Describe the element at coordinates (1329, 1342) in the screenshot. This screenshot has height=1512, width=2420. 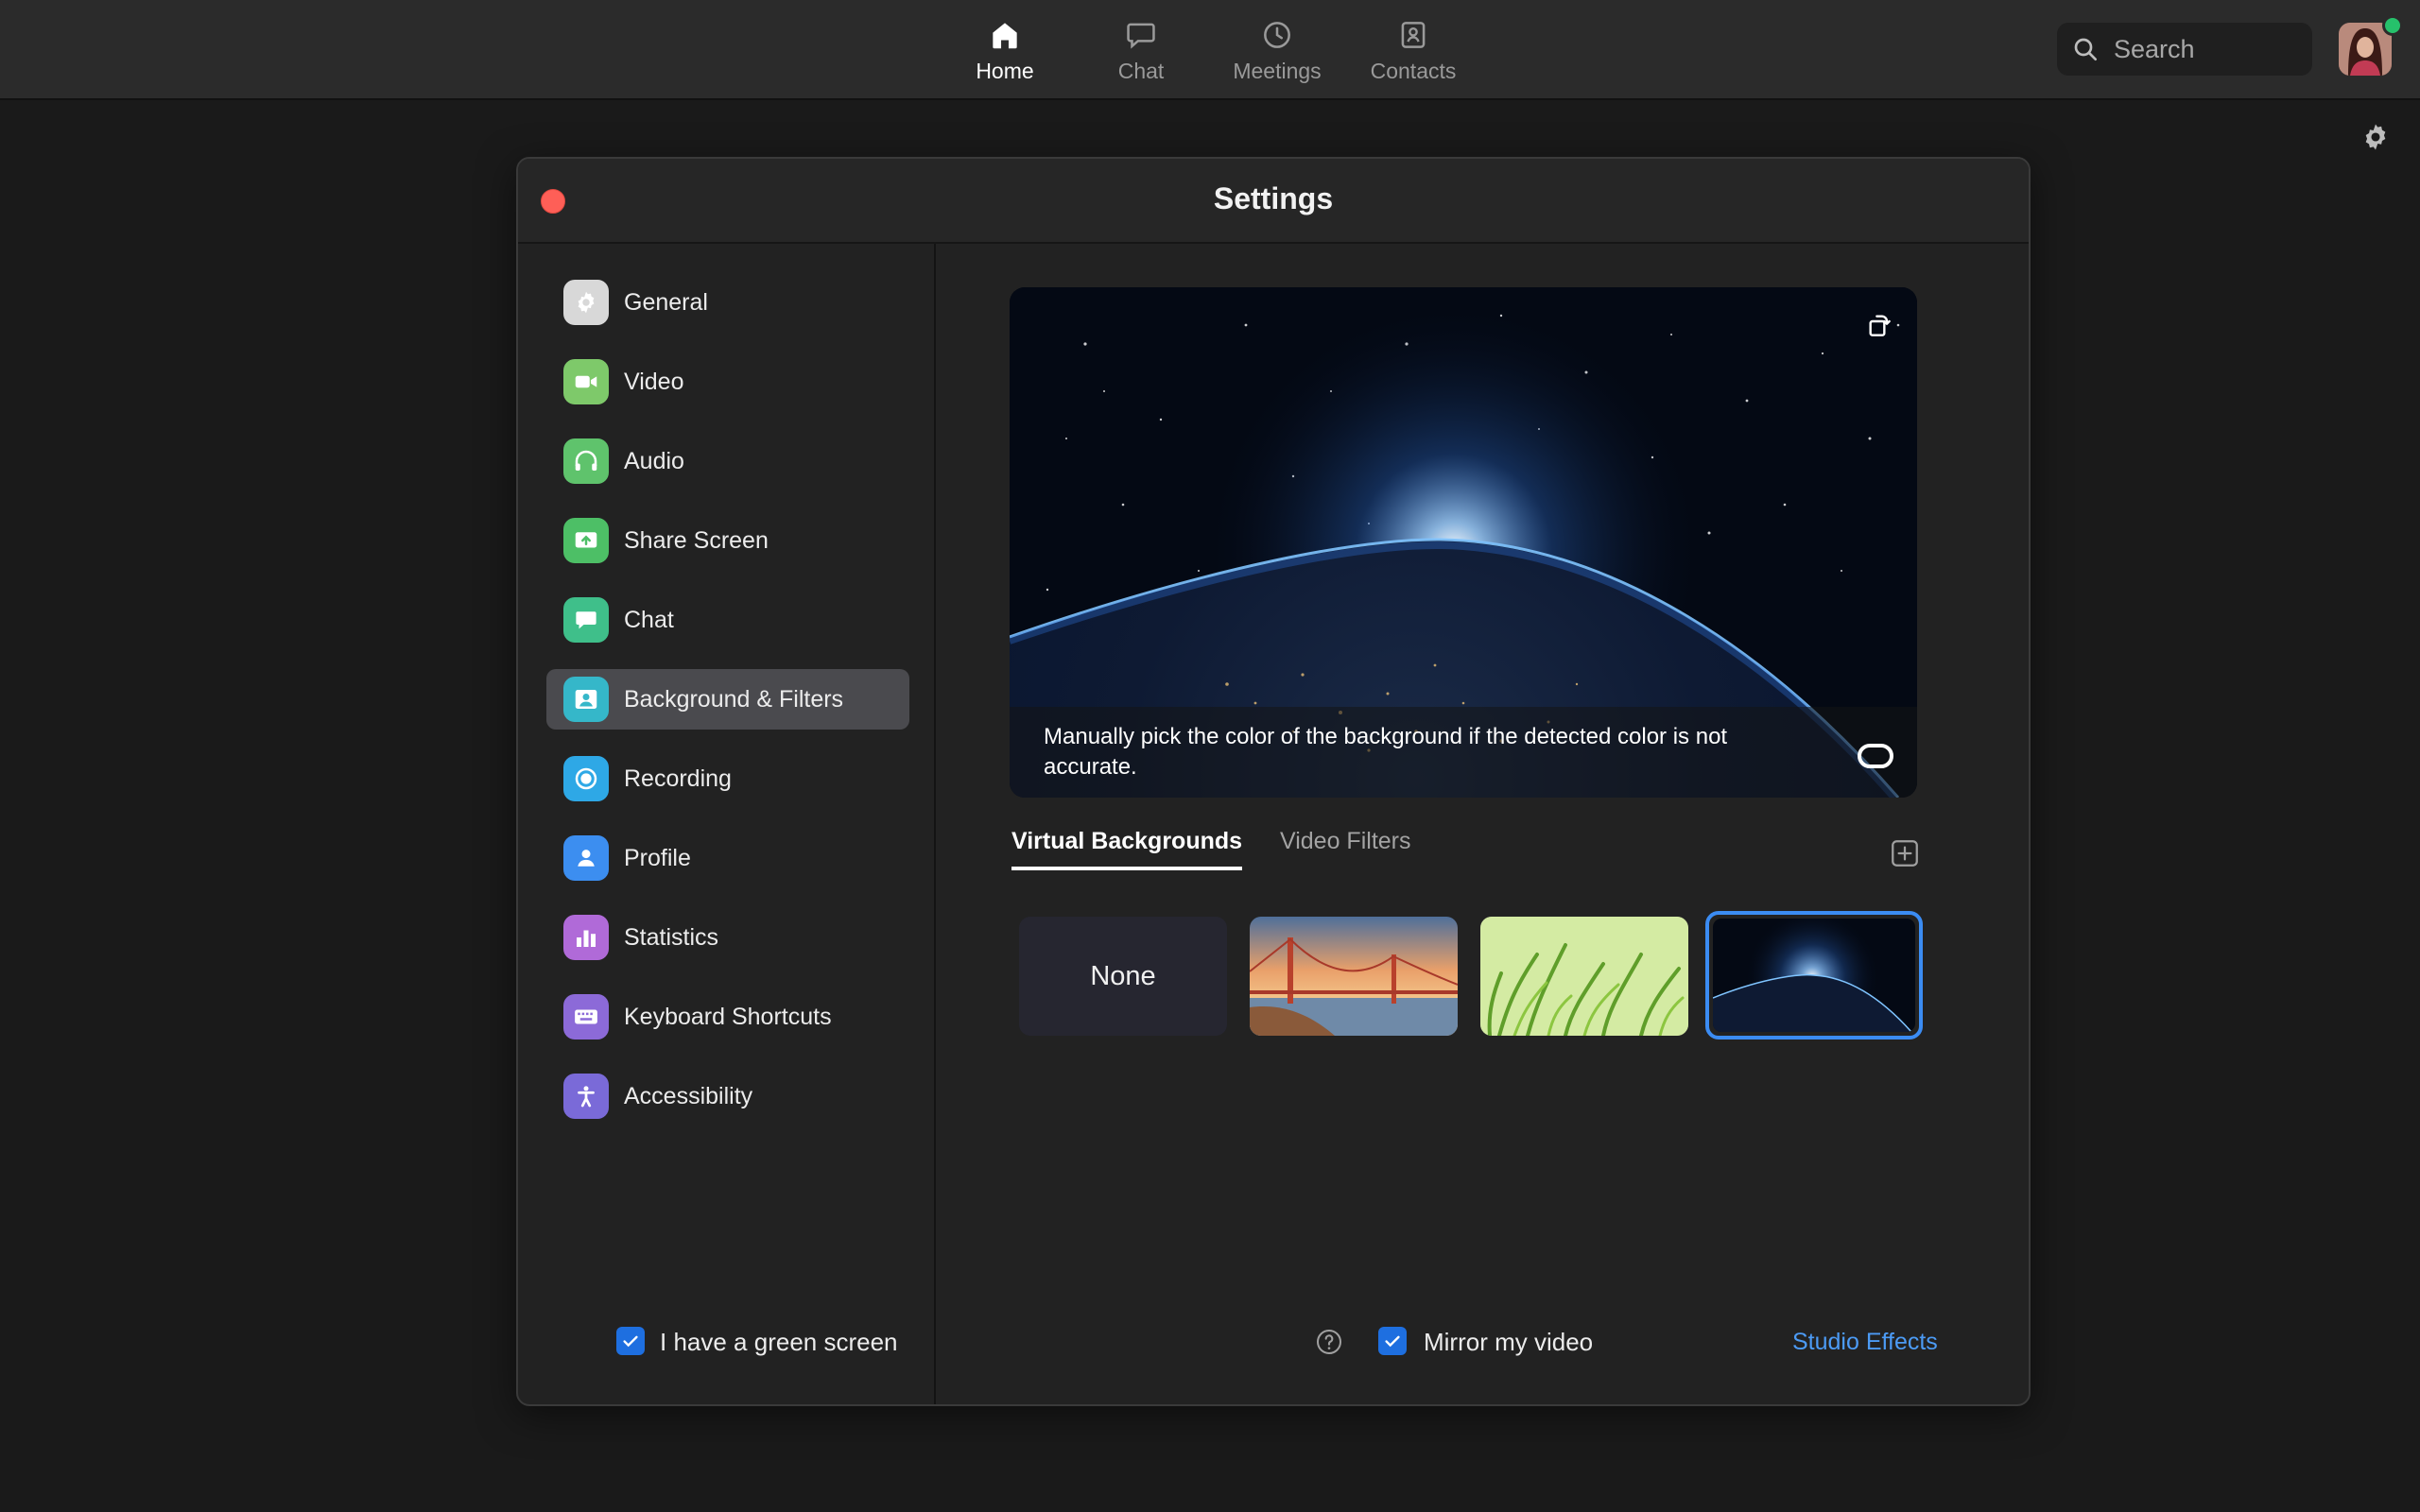
I see `help-icon` at that location.